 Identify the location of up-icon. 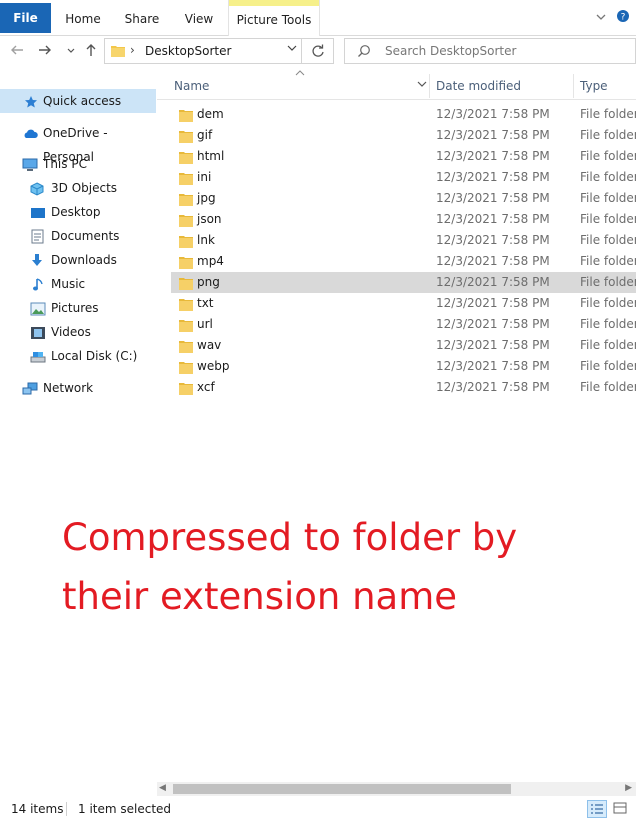
(91, 51).